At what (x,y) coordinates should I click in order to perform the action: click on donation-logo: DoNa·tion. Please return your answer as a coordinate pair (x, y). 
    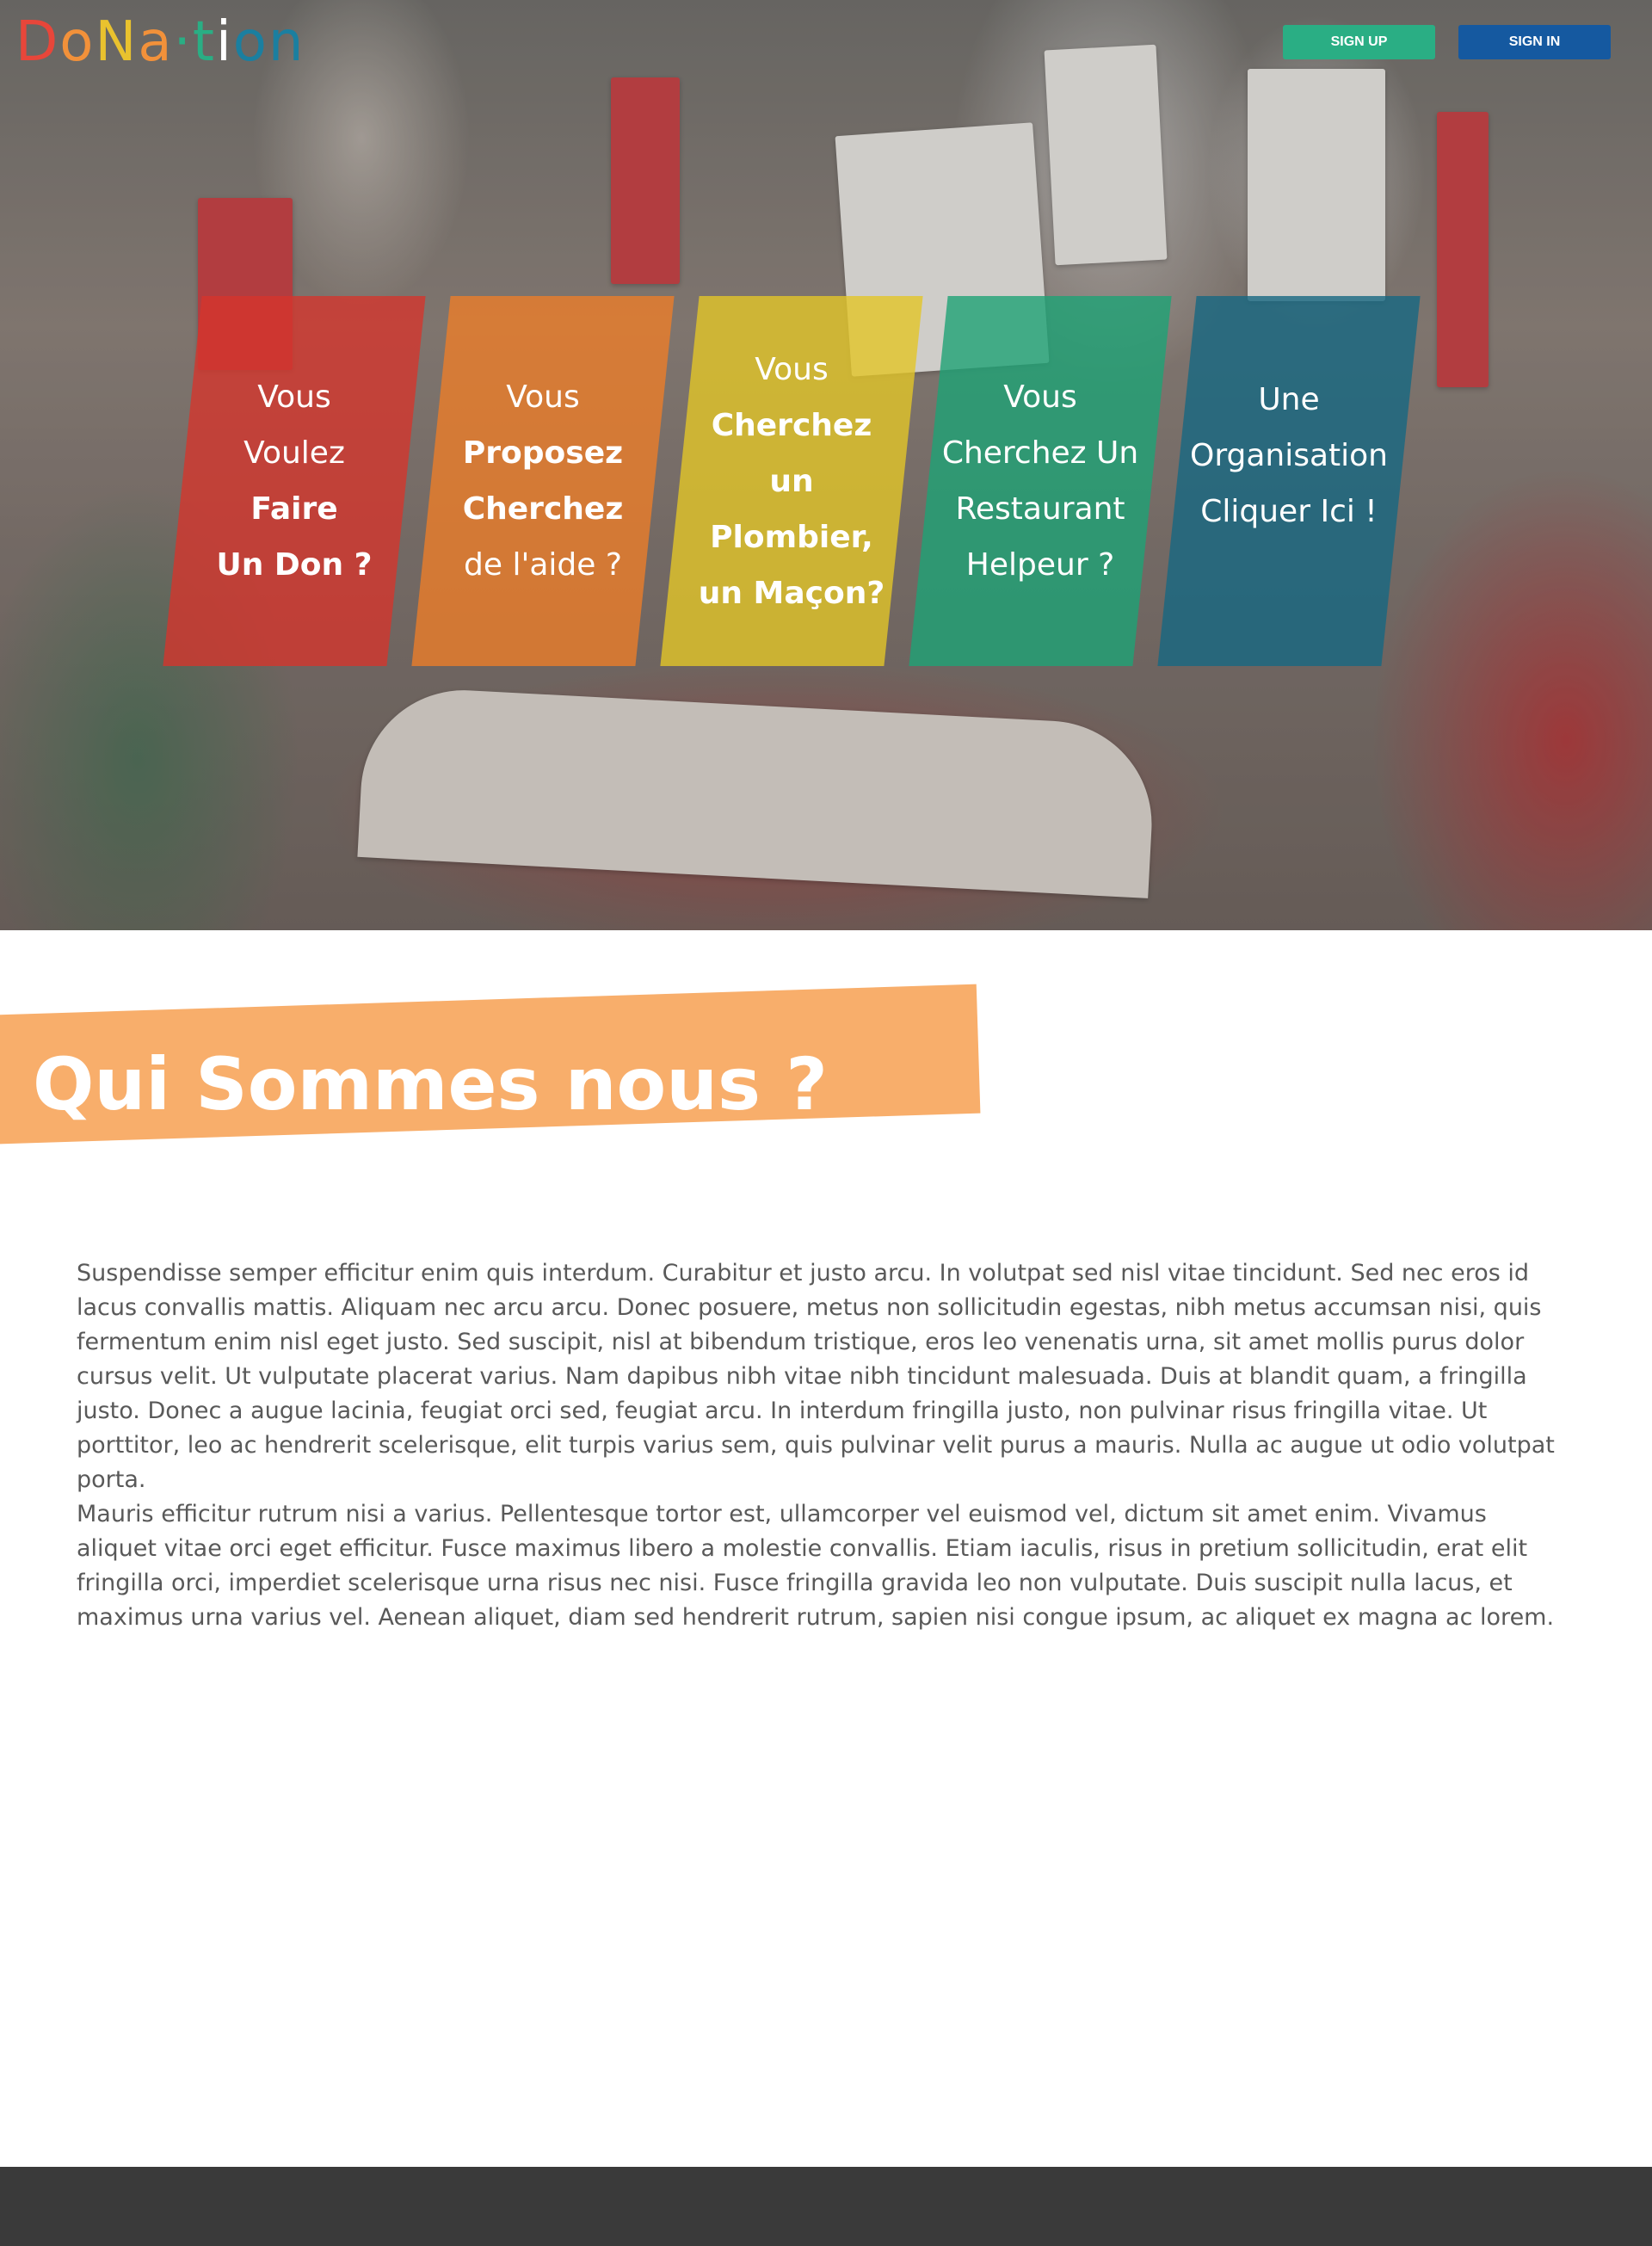
    Looking at the image, I should click on (160, 42).